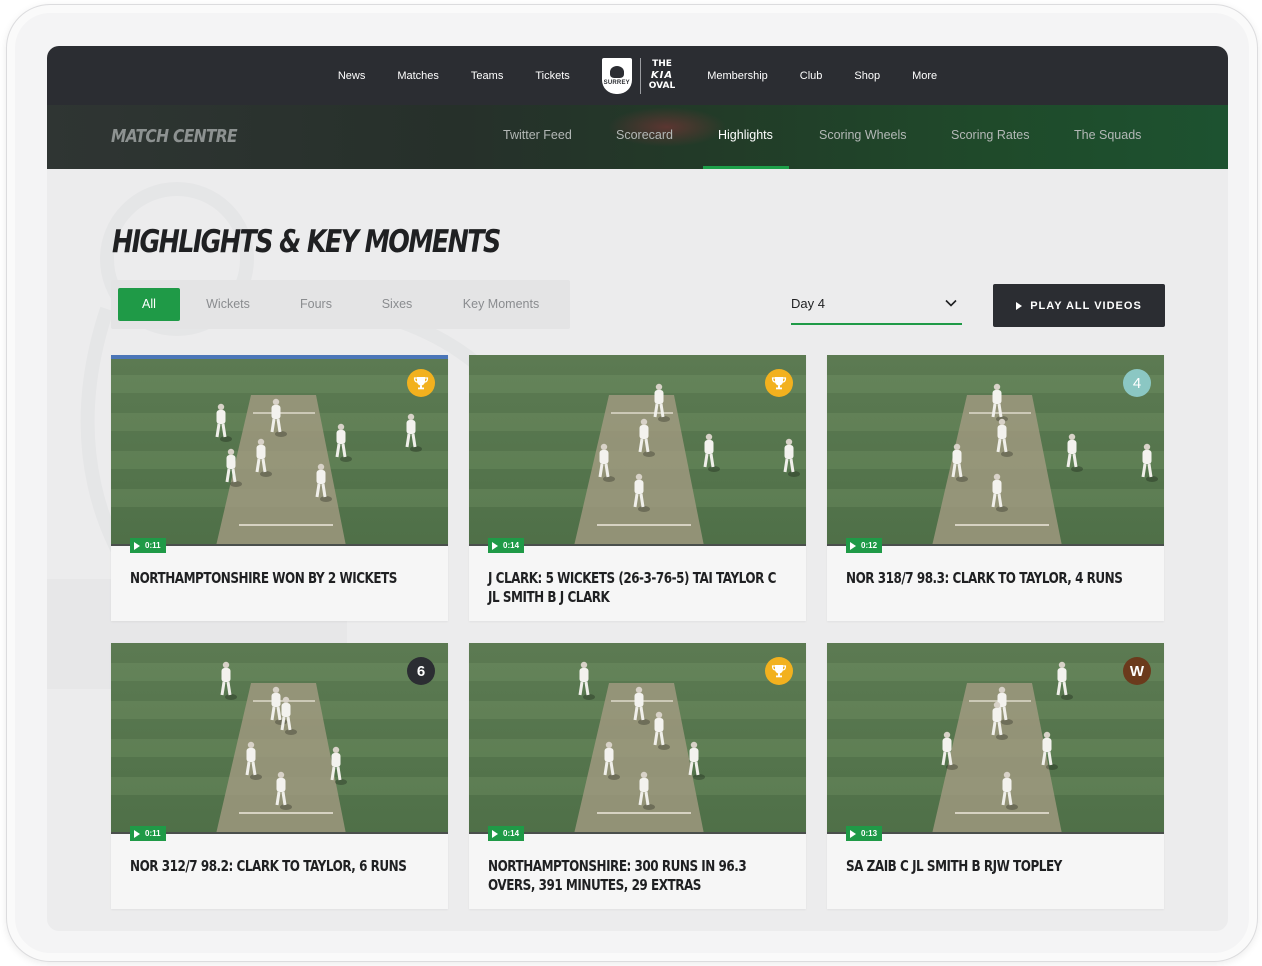 Image resolution: width=1262 pixels, height=966 pixels. Describe the element at coordinates (306, 242) in the screenshot. I see `page-title: HIGHLIGHTS & KEY MOMENTS` at that location.